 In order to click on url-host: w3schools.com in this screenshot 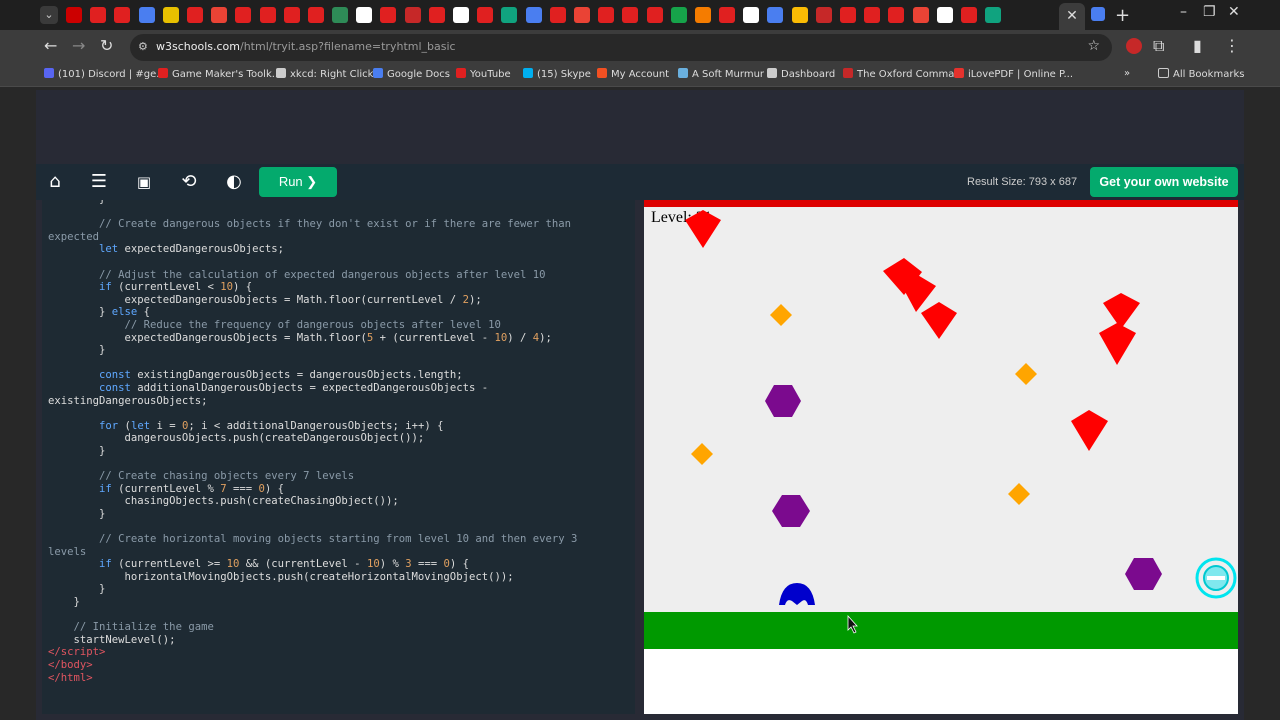, I will do `click(198, 46)`.